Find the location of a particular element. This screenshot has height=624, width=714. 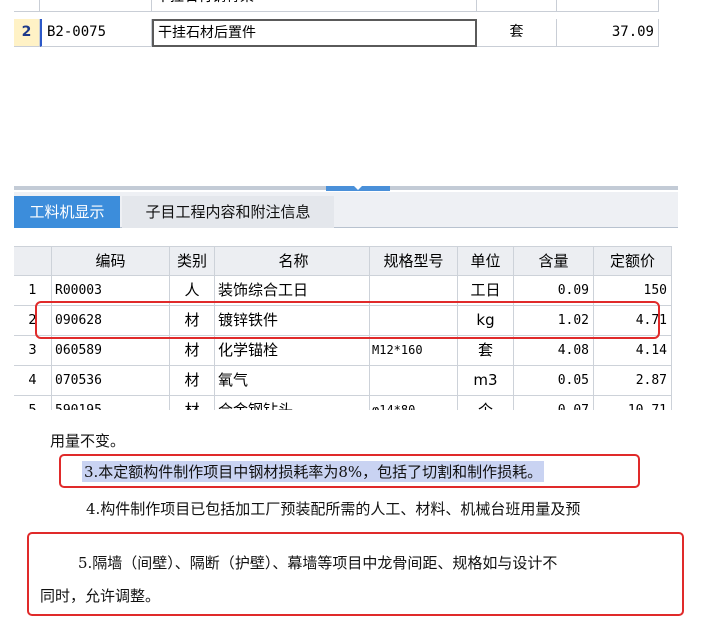

quota-row: 干挂石材钢骨架 is located at coordinates (339, 6).